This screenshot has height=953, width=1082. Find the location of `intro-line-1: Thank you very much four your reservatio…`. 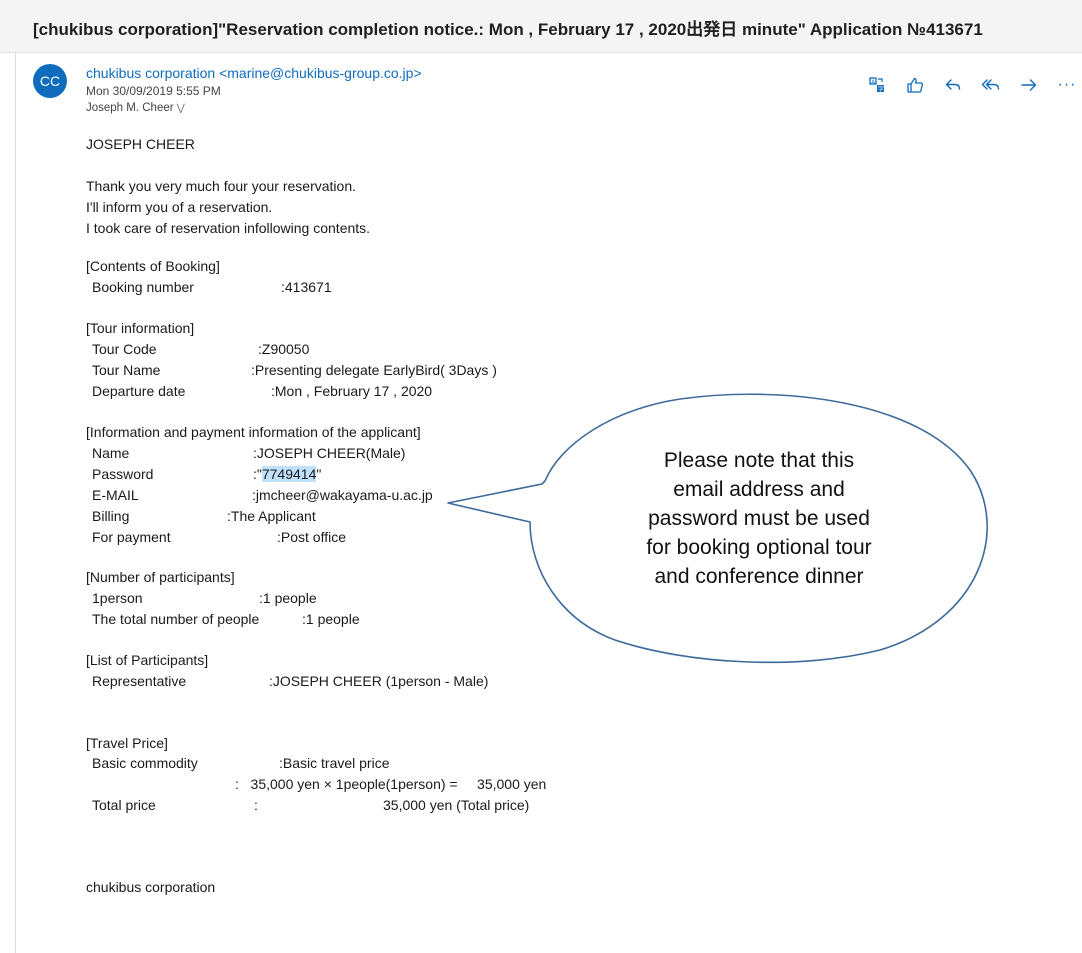

intro-line-1: Thank you very much four your reservatio… is located at coordinates (221, 186).